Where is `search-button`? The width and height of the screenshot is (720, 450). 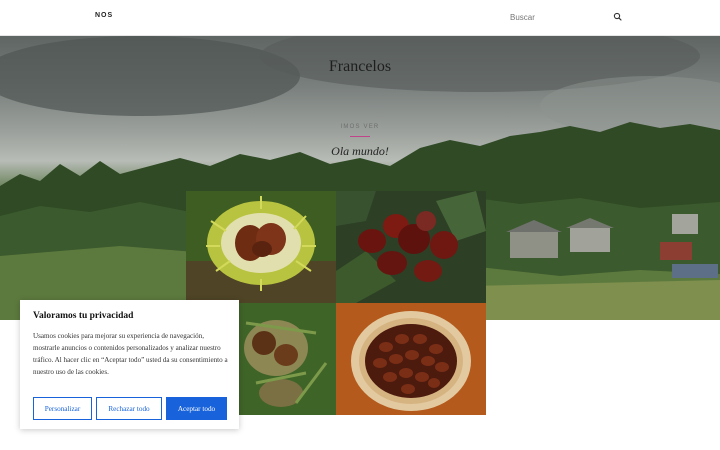 search-button is located at coordinates (618, 17).